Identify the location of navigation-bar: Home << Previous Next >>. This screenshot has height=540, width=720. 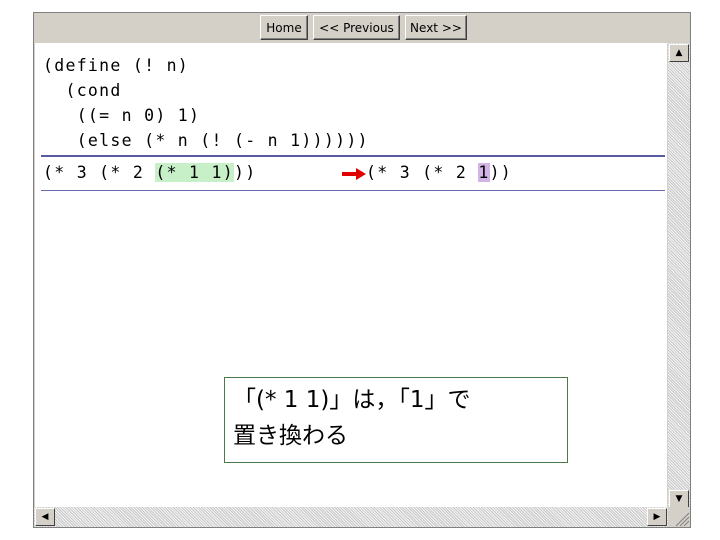
(362, 28).